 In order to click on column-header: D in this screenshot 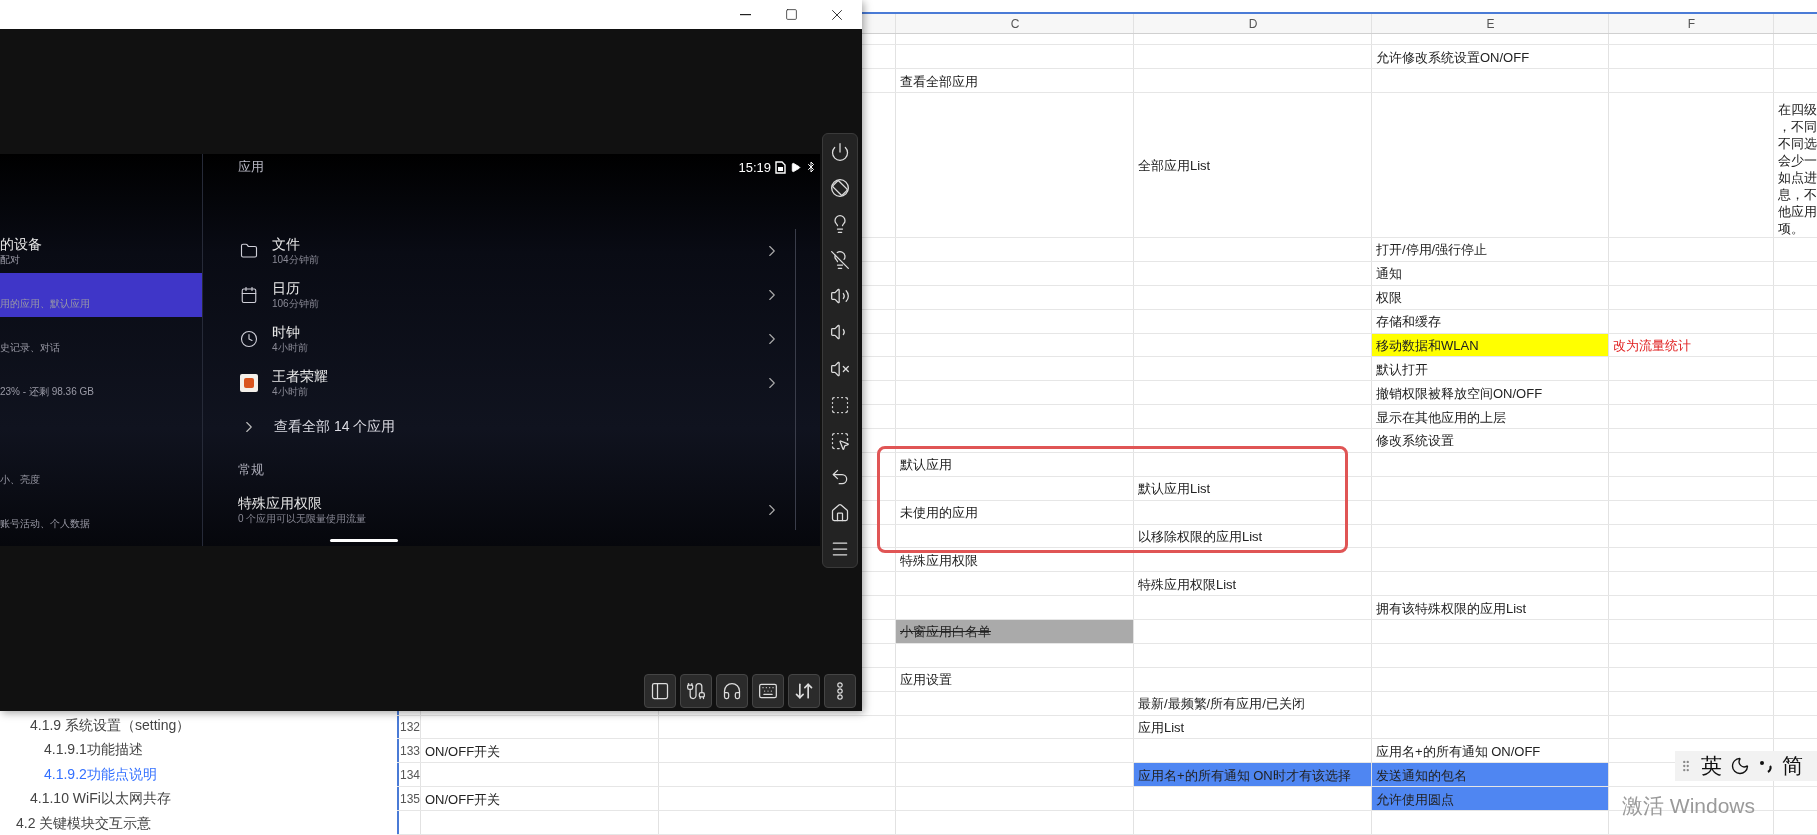, I will do `click(1253, 23)`.